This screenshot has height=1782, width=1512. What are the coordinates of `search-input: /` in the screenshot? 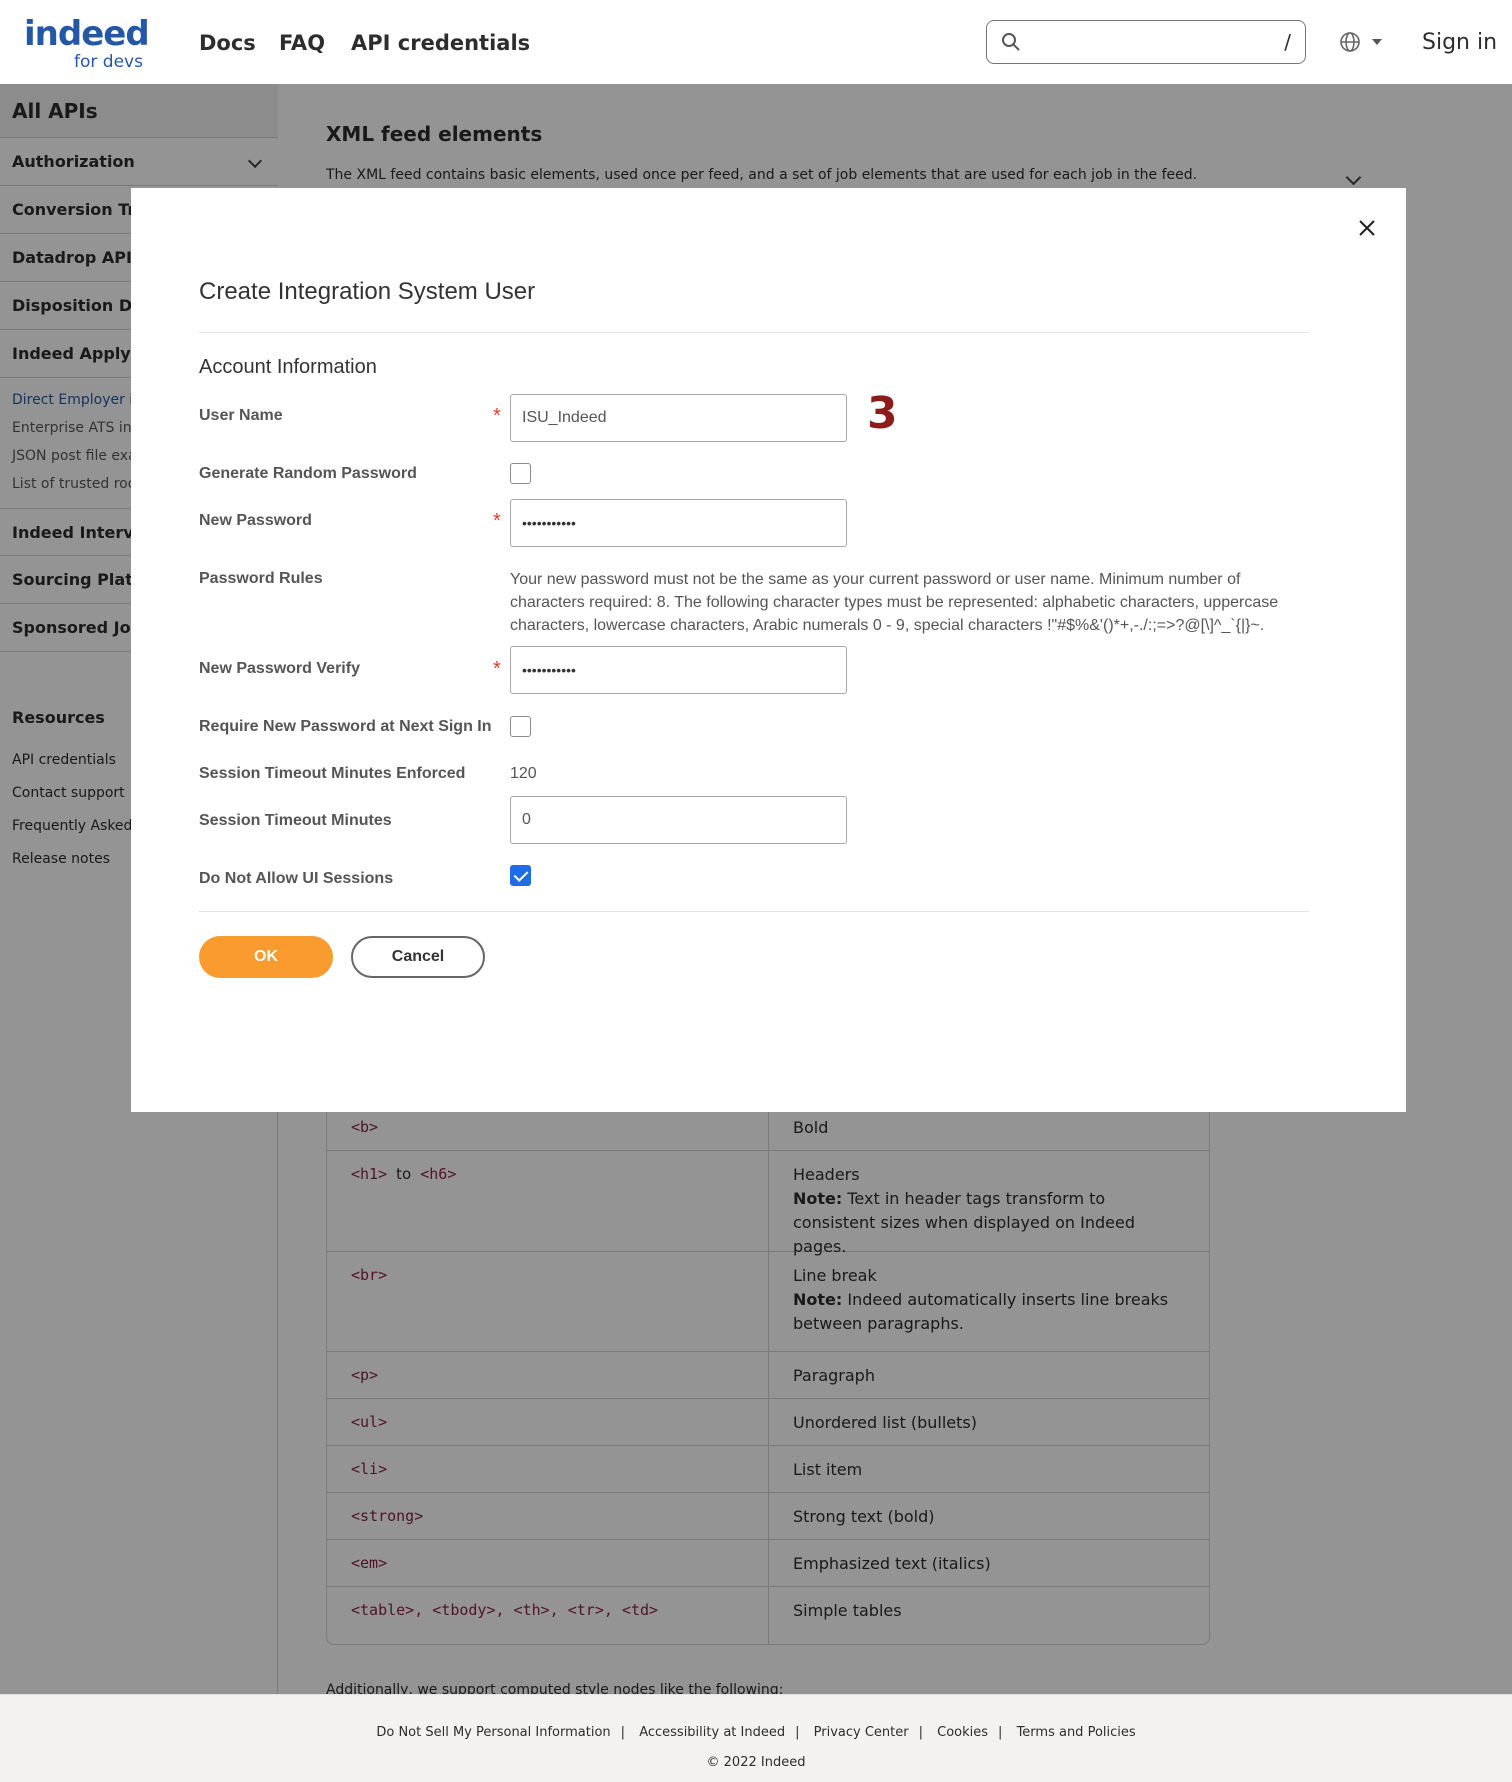 It's located at (1146, 42).